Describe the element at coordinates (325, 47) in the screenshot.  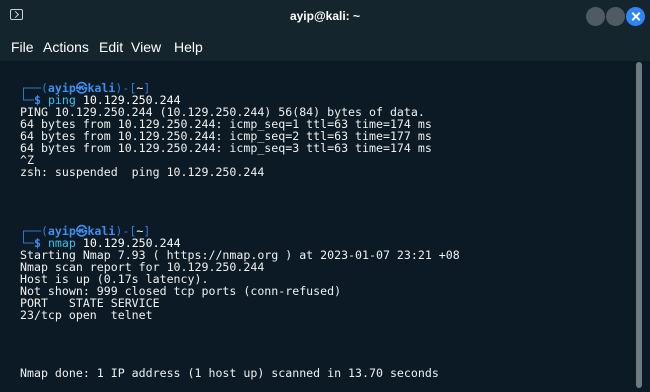
I see `menu-bar: File Actions Edit View Help` at that location.